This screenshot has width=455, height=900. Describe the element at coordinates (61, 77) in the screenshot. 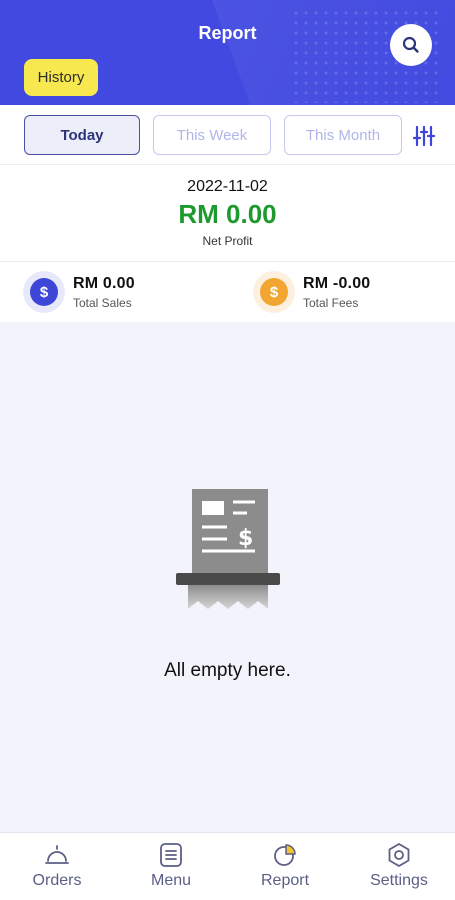

I see `history-button: History` at that location.